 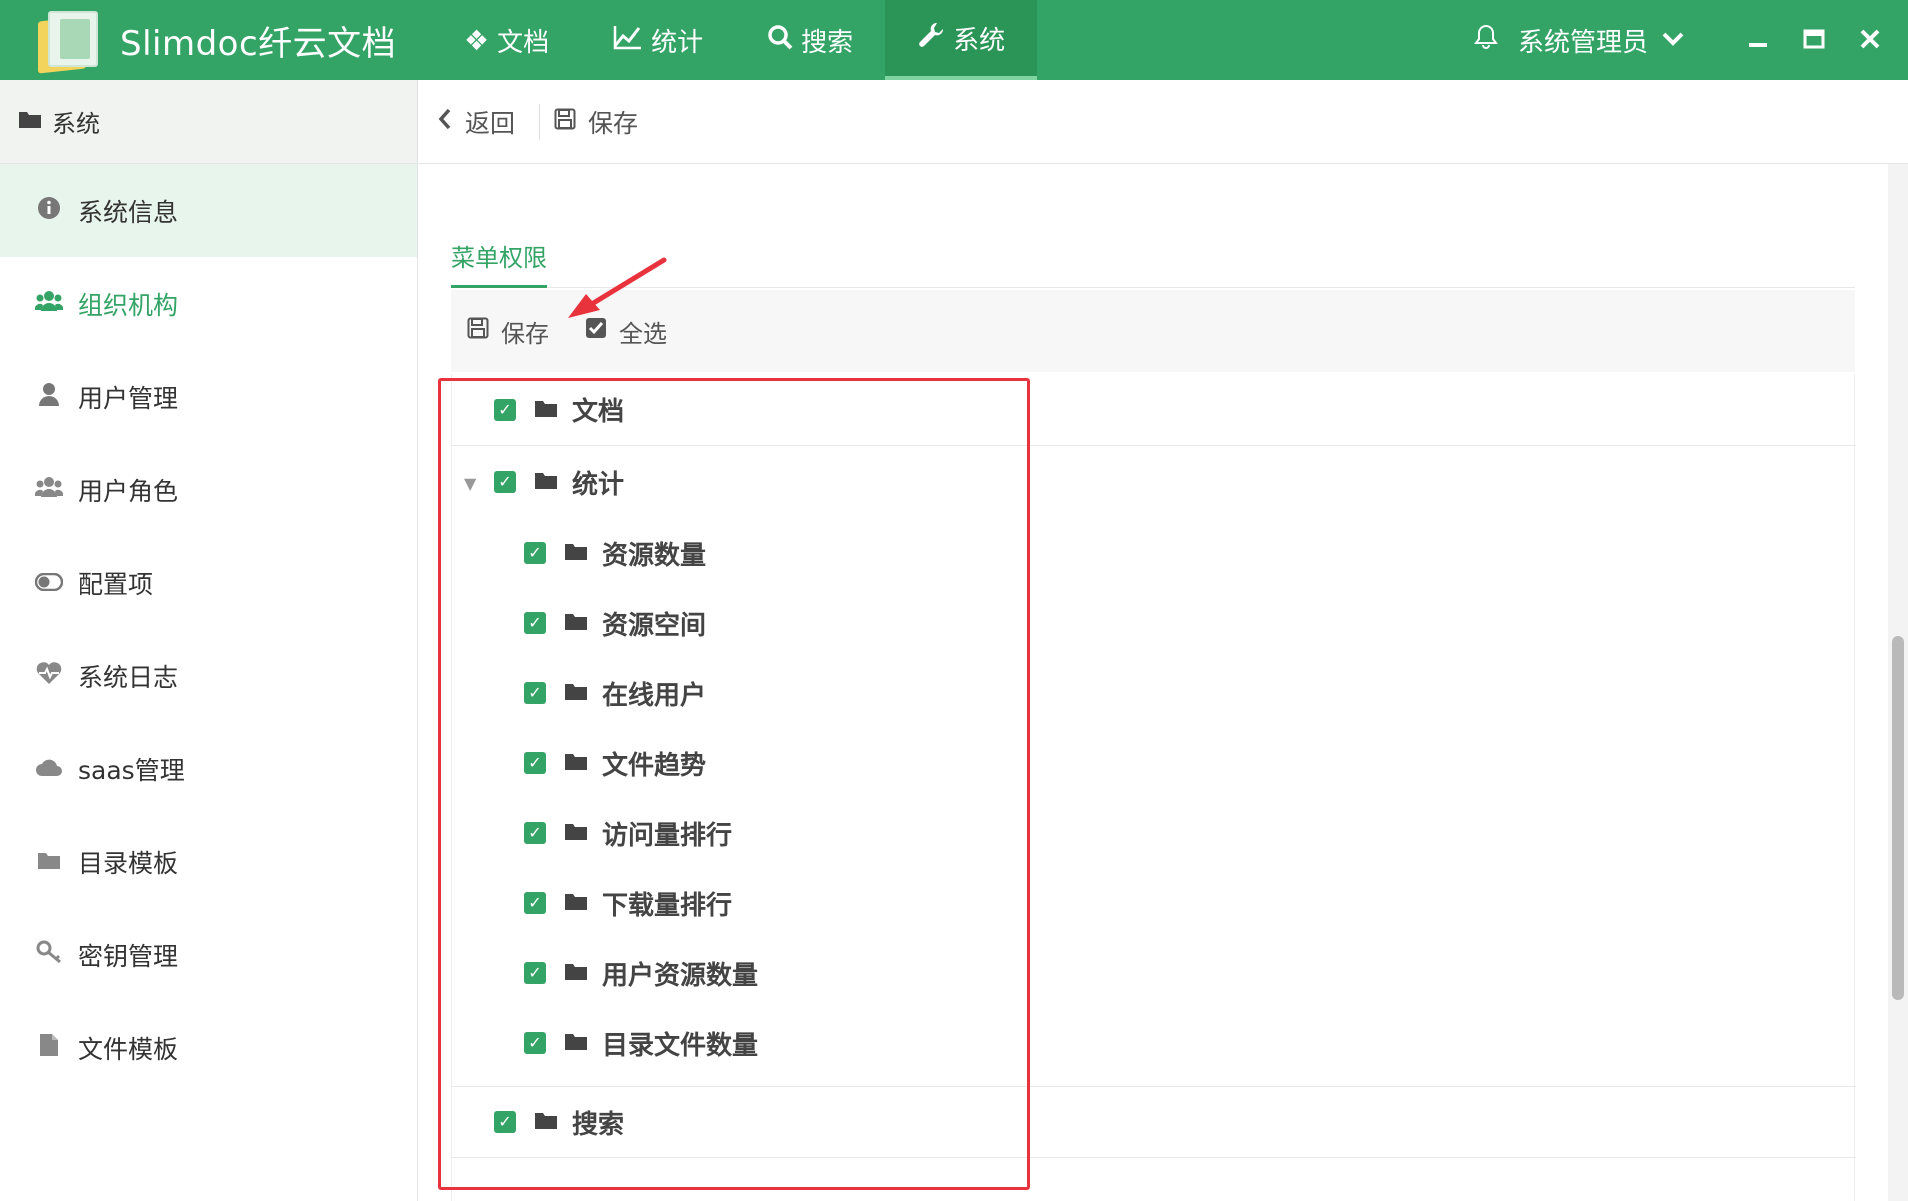 What do you see at coordinates (208, 489) in the screenshot?
I see `sidebar-item-user-roles: 用户角色` at bounding box center [208, 489].